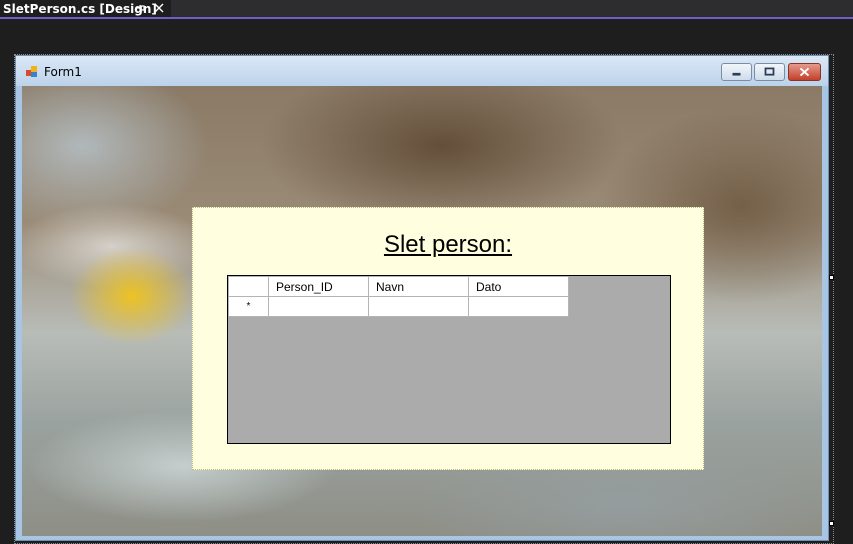  I want to click on column-header-person-id: Person_ID, so click(318, 286).